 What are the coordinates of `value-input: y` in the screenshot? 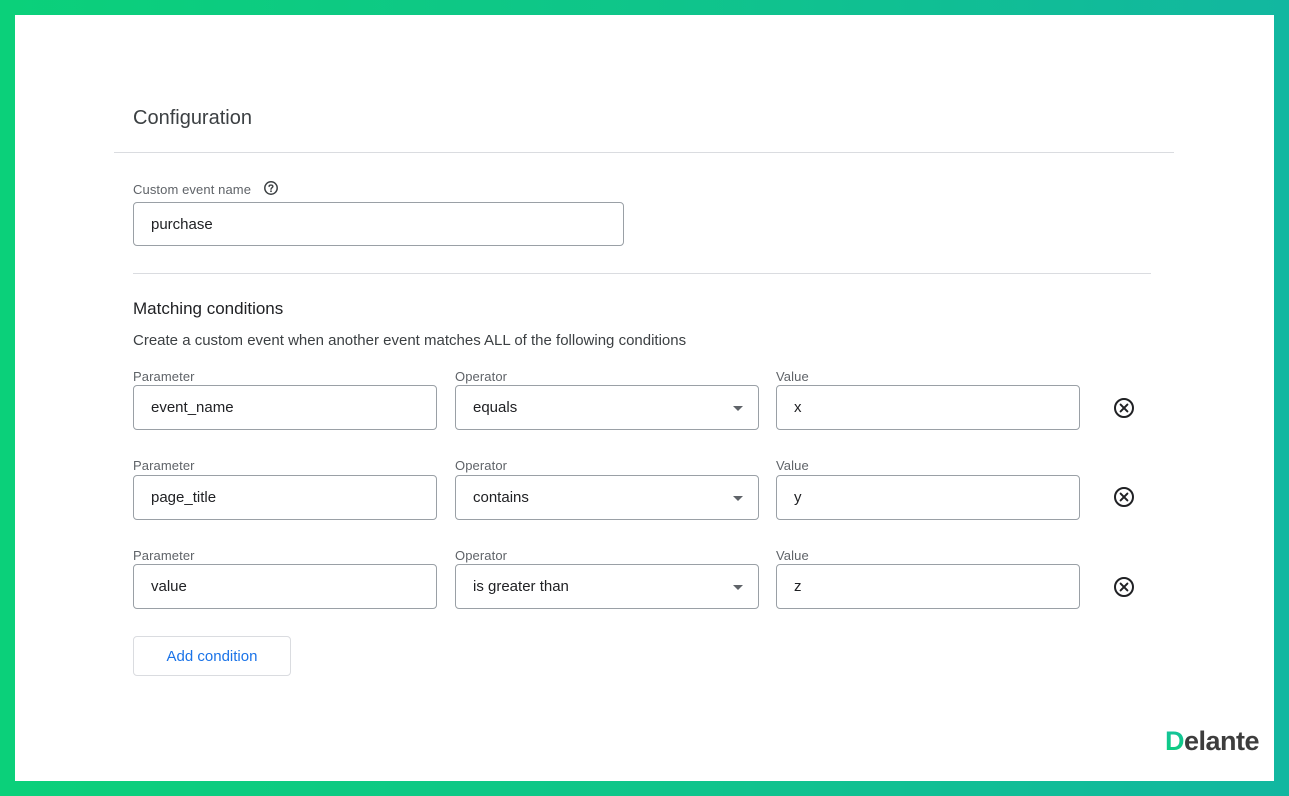 It's located at (928, 497).